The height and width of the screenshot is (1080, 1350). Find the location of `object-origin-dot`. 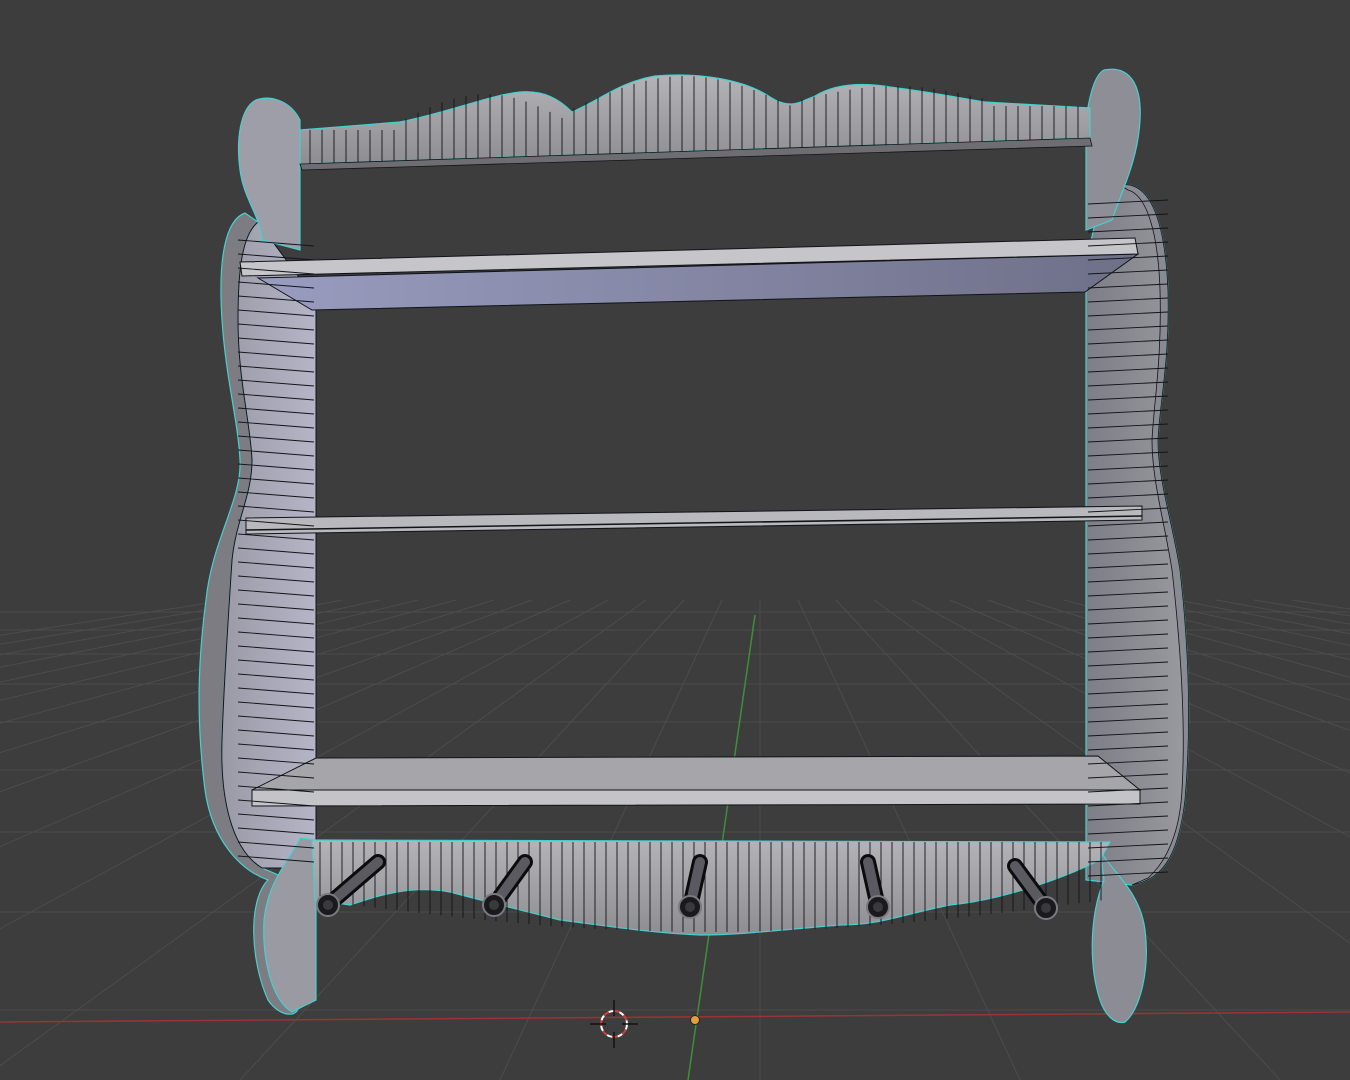

object-origin-dot is located at coordinates (695, 1020).